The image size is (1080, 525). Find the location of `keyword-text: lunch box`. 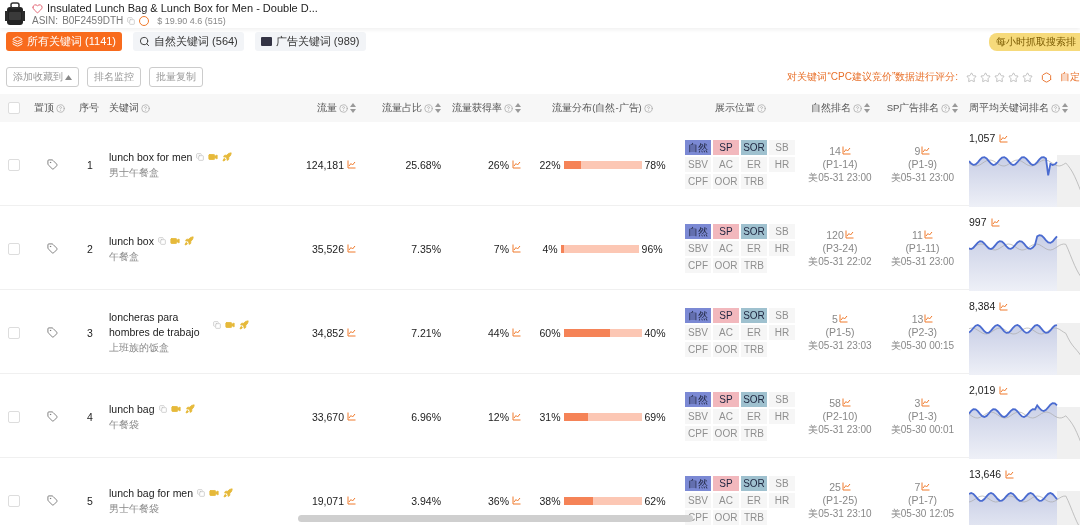

keyword-text: lunch box is located at coordinates (131, 241).